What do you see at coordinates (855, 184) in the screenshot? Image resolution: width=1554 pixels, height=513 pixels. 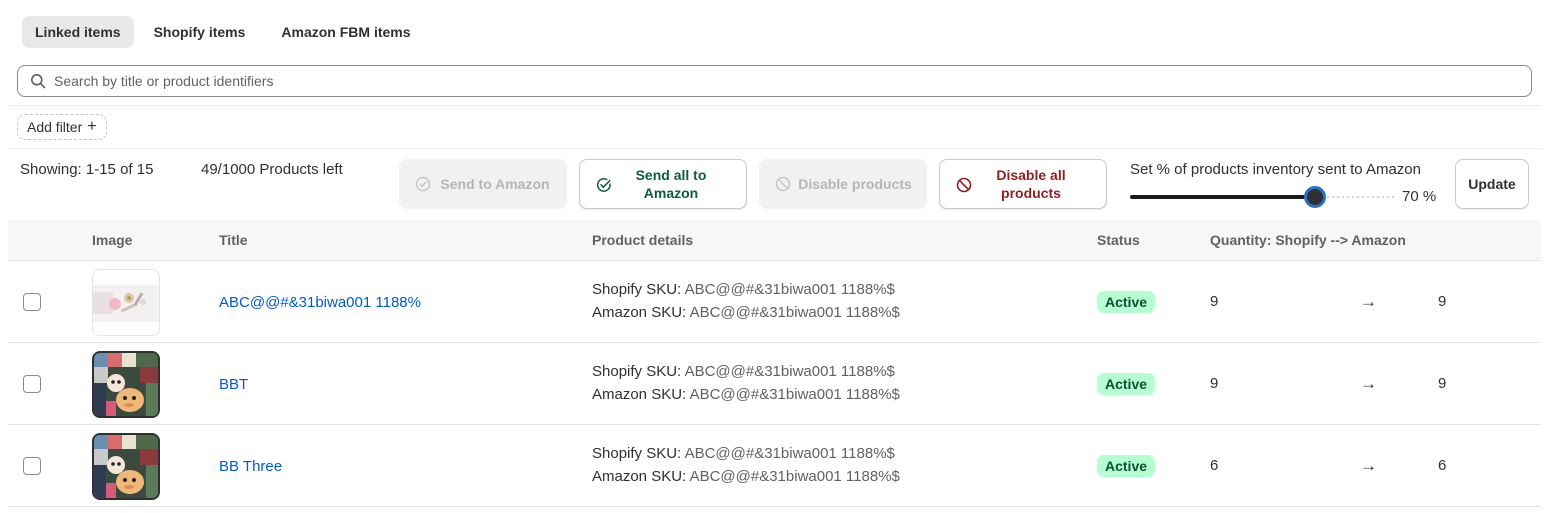 I see `disable-products-label: Disable products` at bounding box center [855, 184].